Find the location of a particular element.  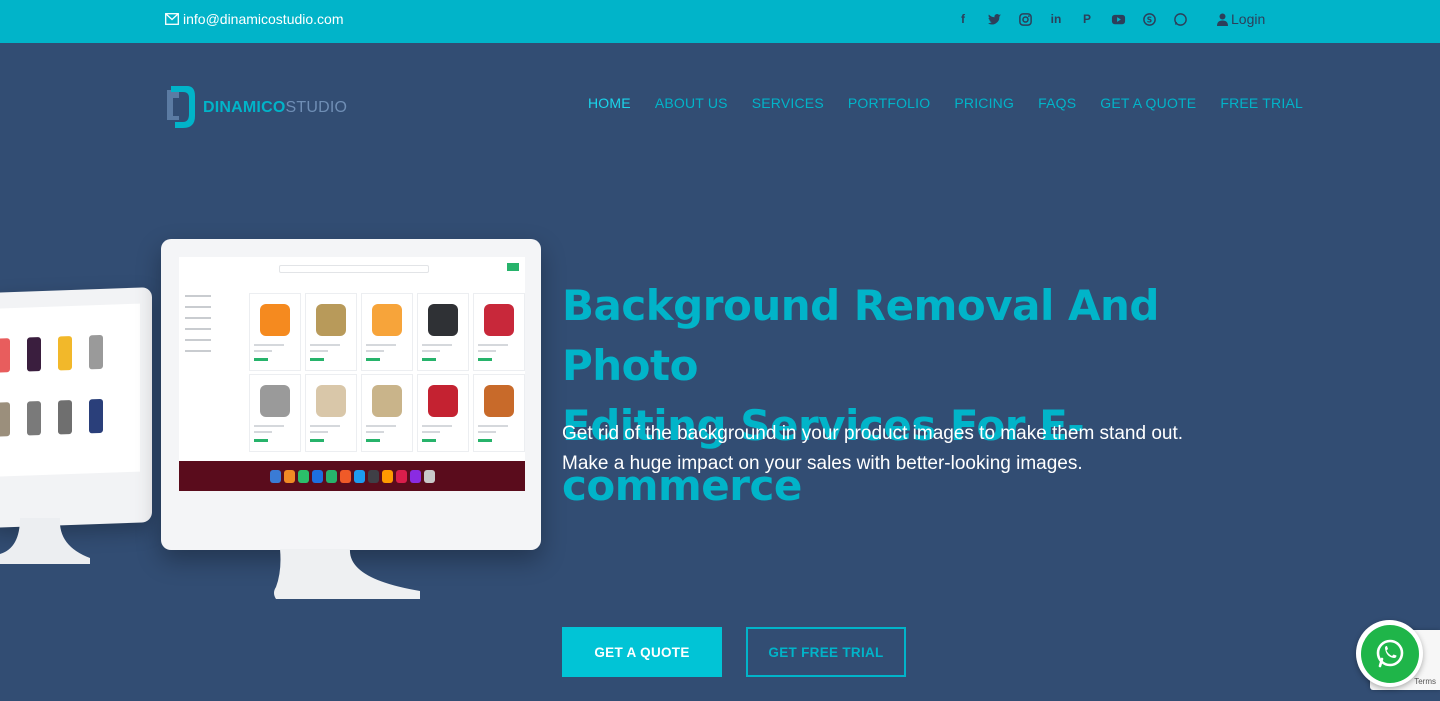

whatsapp-chat-button is located at coordinates (1389, 653).